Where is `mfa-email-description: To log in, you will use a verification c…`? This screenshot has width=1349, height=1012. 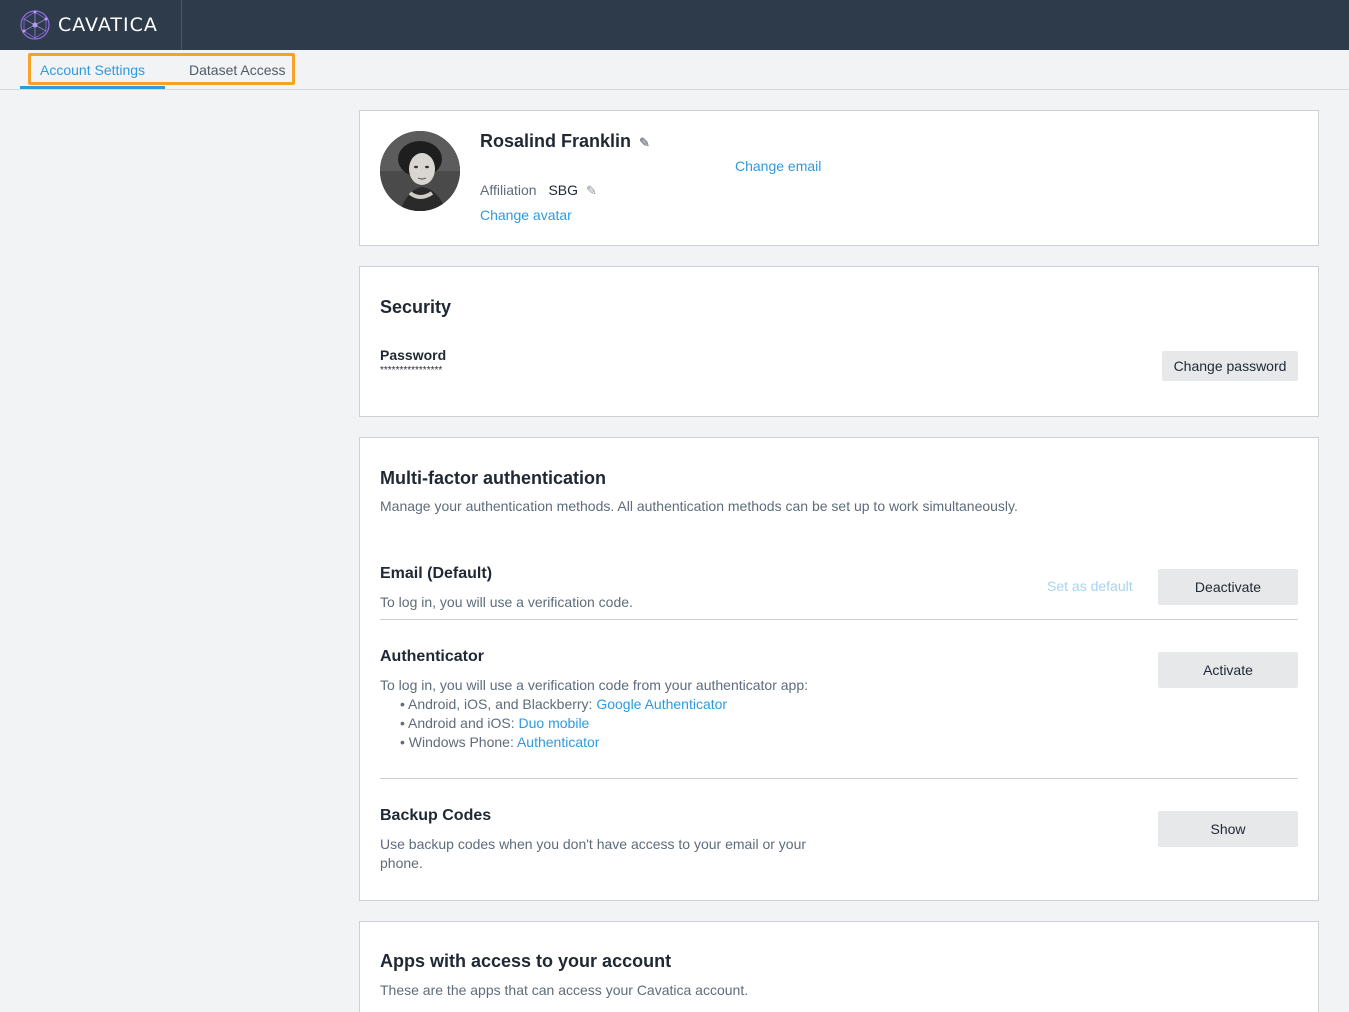
mfa-email-description: To log in, you will use a verification c… is located at coordinates (506, 602).